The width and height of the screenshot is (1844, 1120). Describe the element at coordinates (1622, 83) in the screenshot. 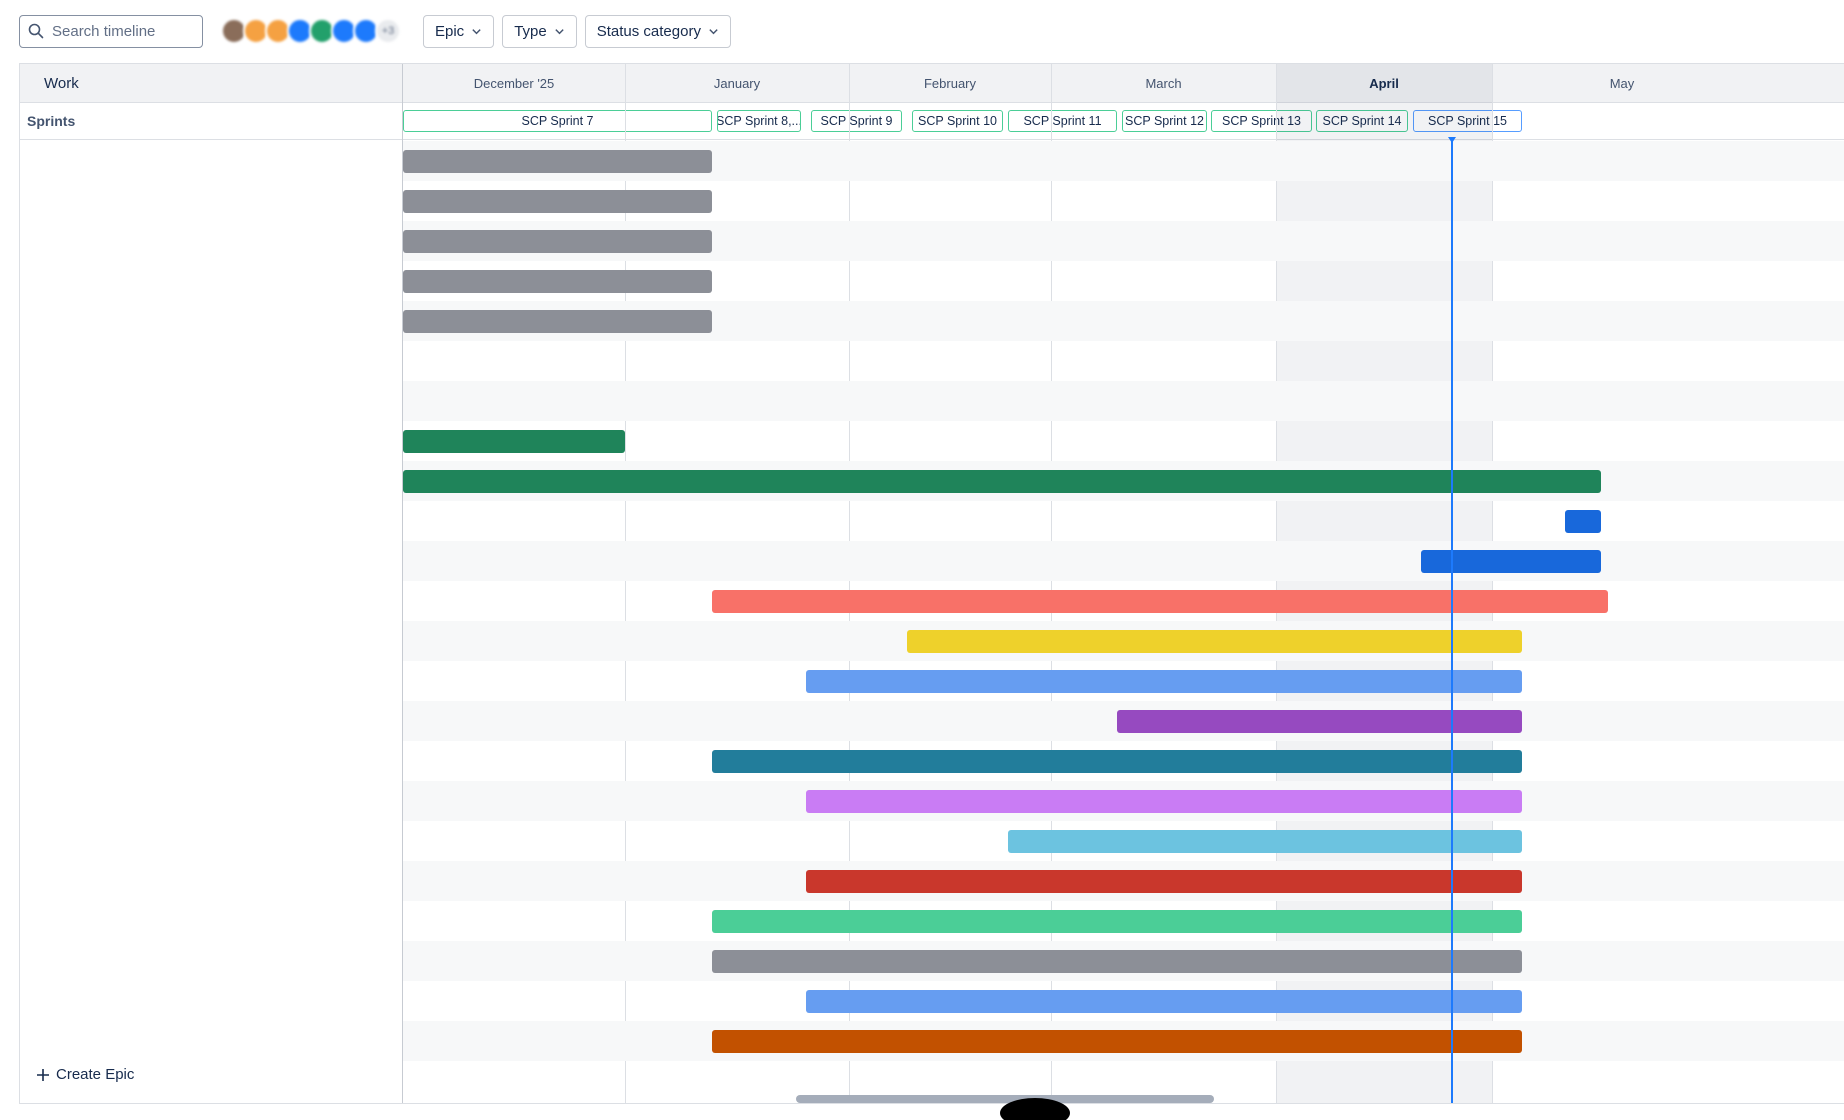

I see `month-label: May` at that location.